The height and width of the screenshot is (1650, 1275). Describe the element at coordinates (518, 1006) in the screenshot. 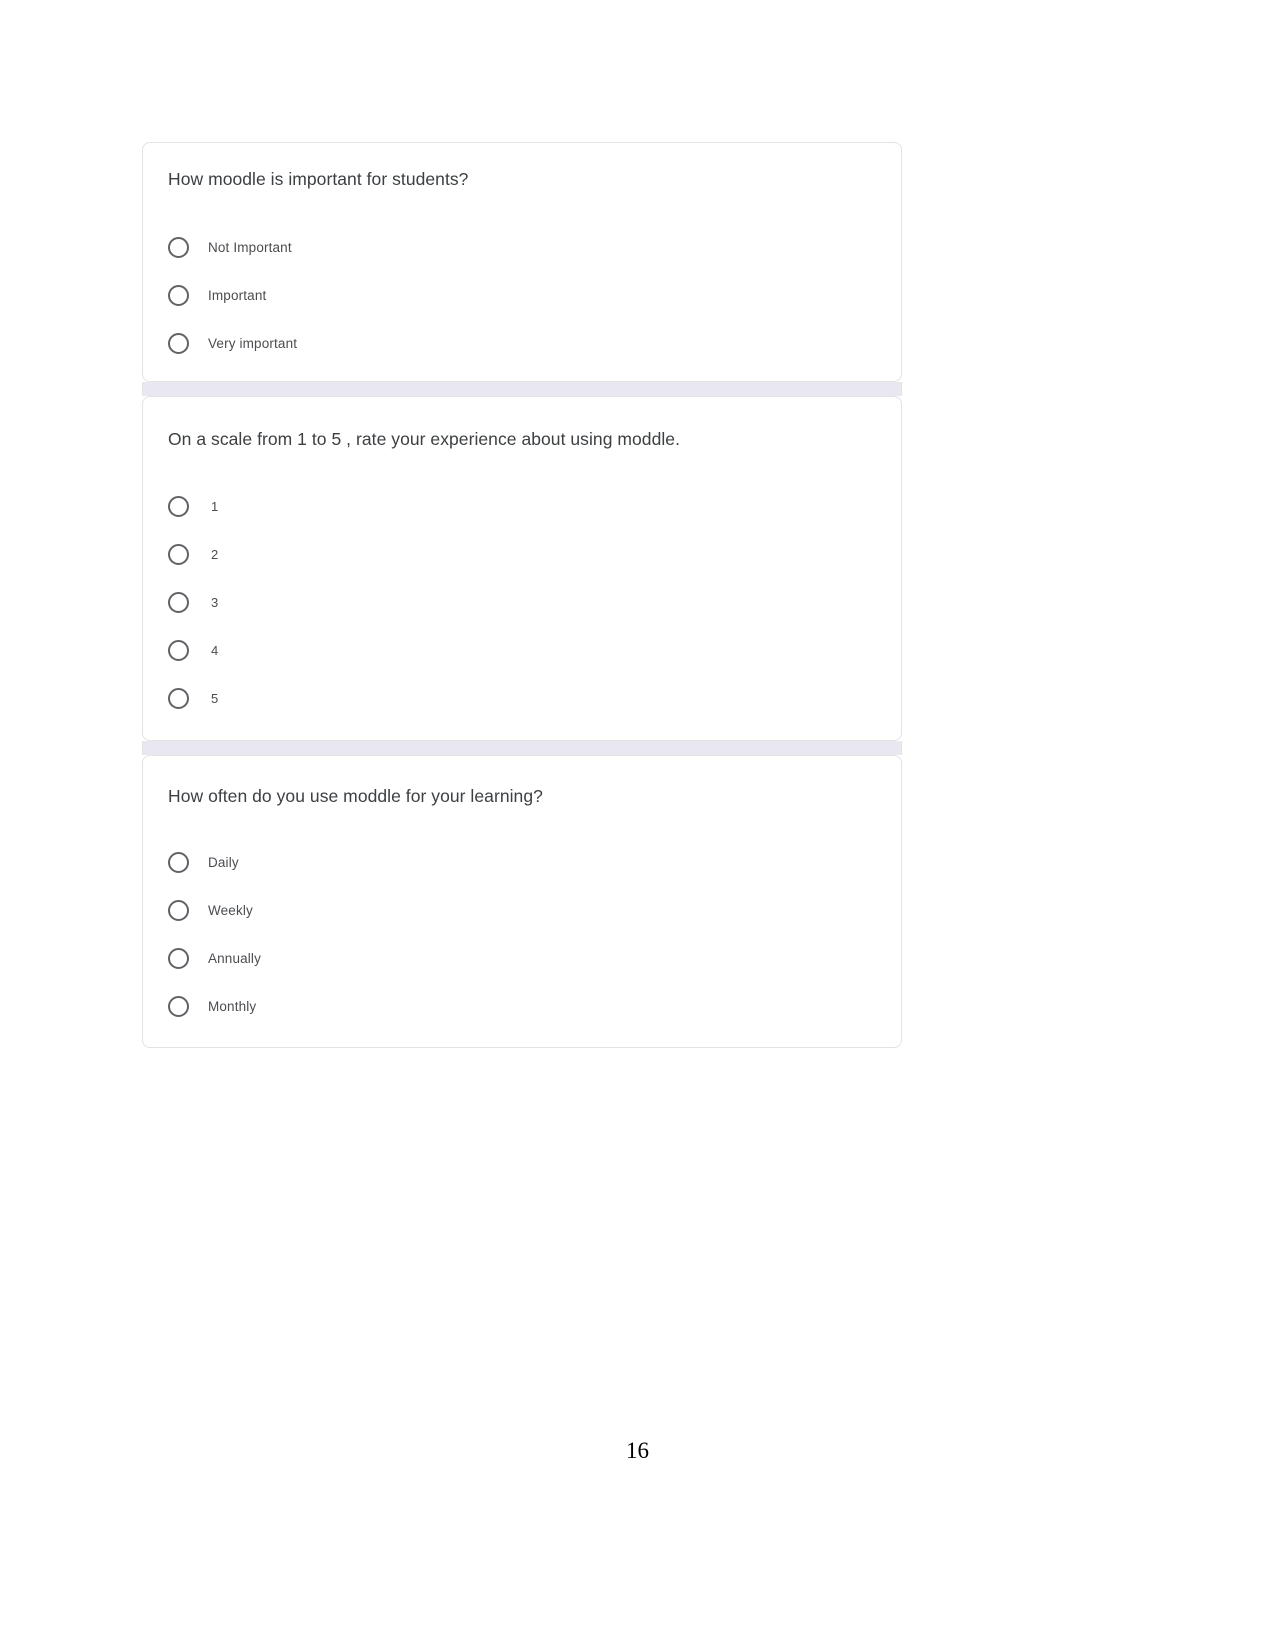

I see `option-row: Monthly` at that location.